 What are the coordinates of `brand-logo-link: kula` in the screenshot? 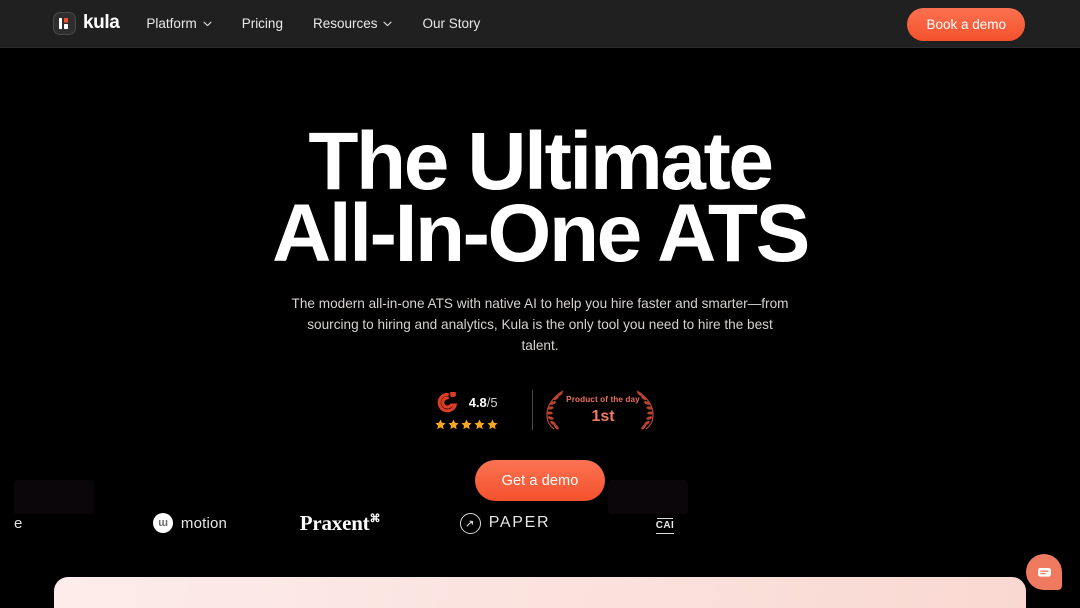 It's located at (86, 23).